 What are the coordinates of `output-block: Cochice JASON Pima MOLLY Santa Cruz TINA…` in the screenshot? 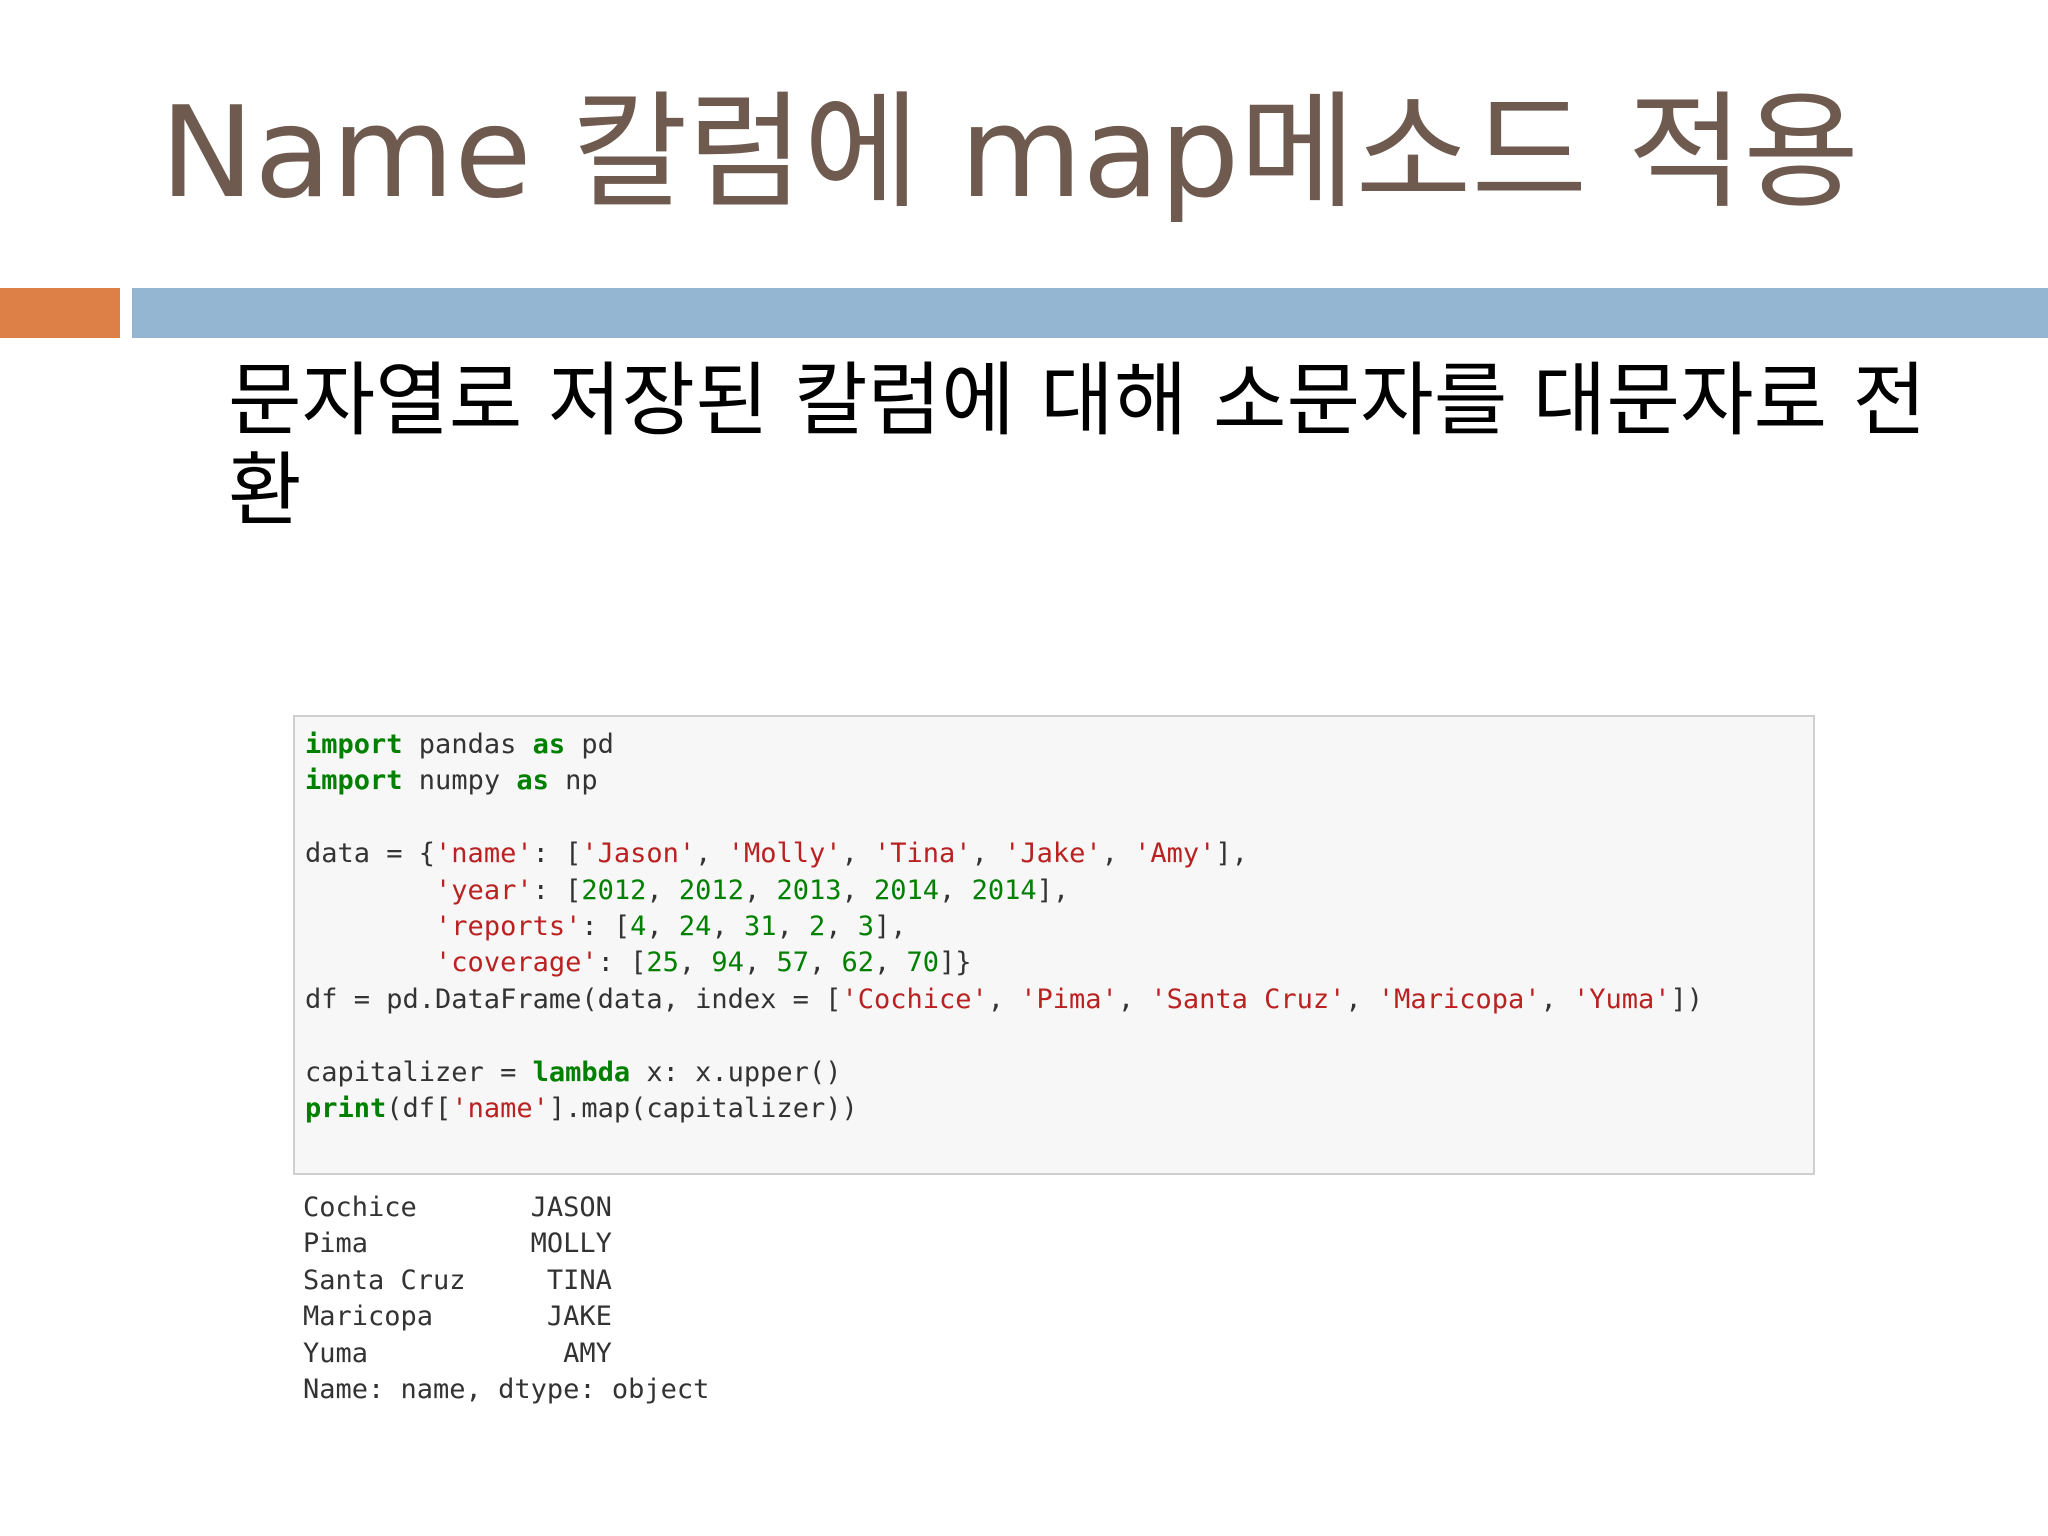 It's located at (506, 1299).